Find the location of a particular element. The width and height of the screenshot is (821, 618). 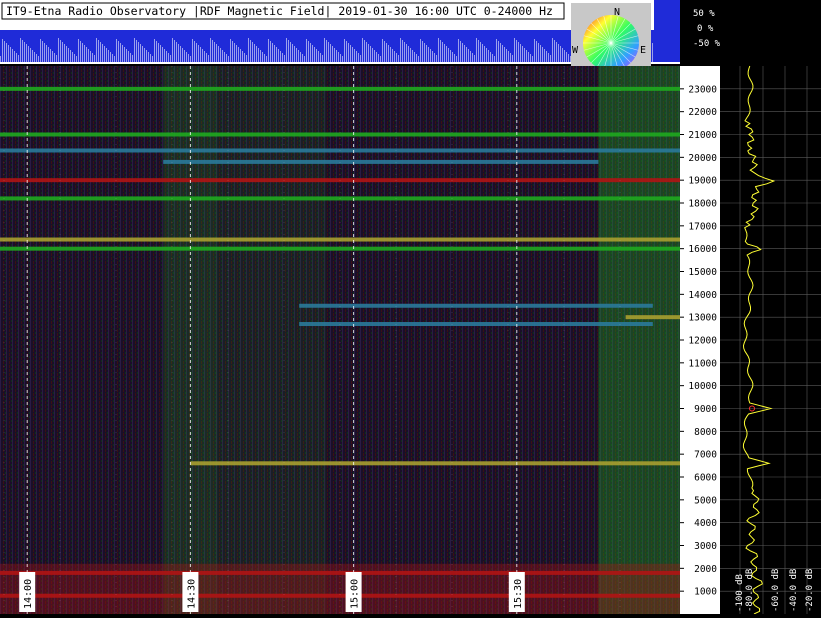

frequency-tick-label: 6000 is located at coordinates (705, 478).